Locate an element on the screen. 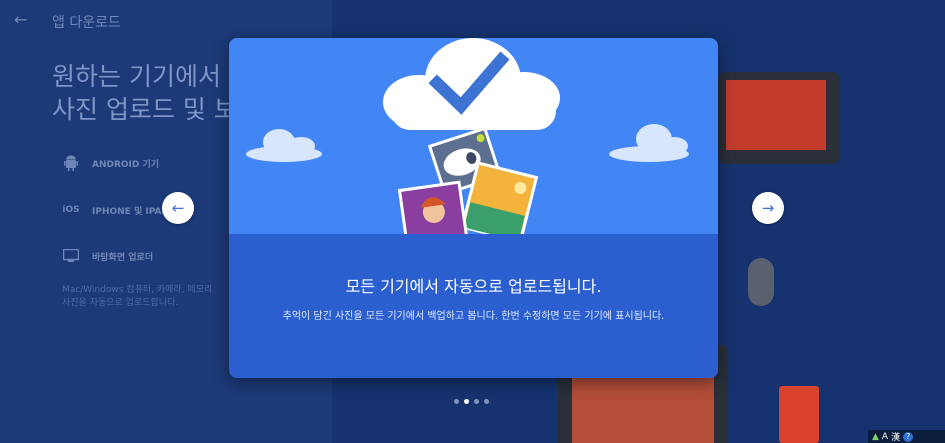 The height and width of the screenshot is (443, 945). mouse-illustration is located at coordinates (761, 282).